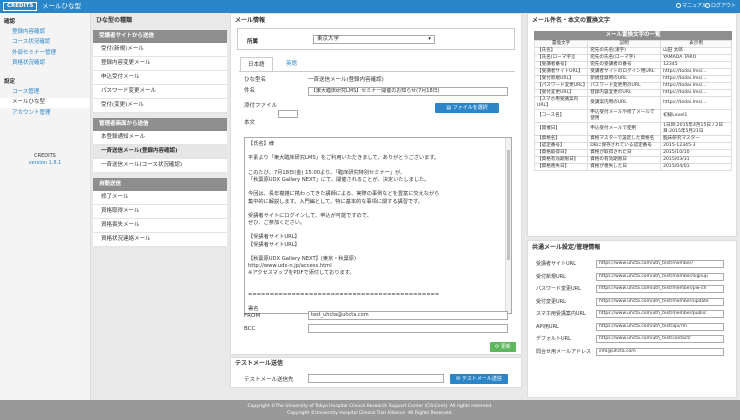 Image resolution: width=740 pixels, height=420 pixels. I want to click on chevron-down-icon: ▾, so click(429, 39).